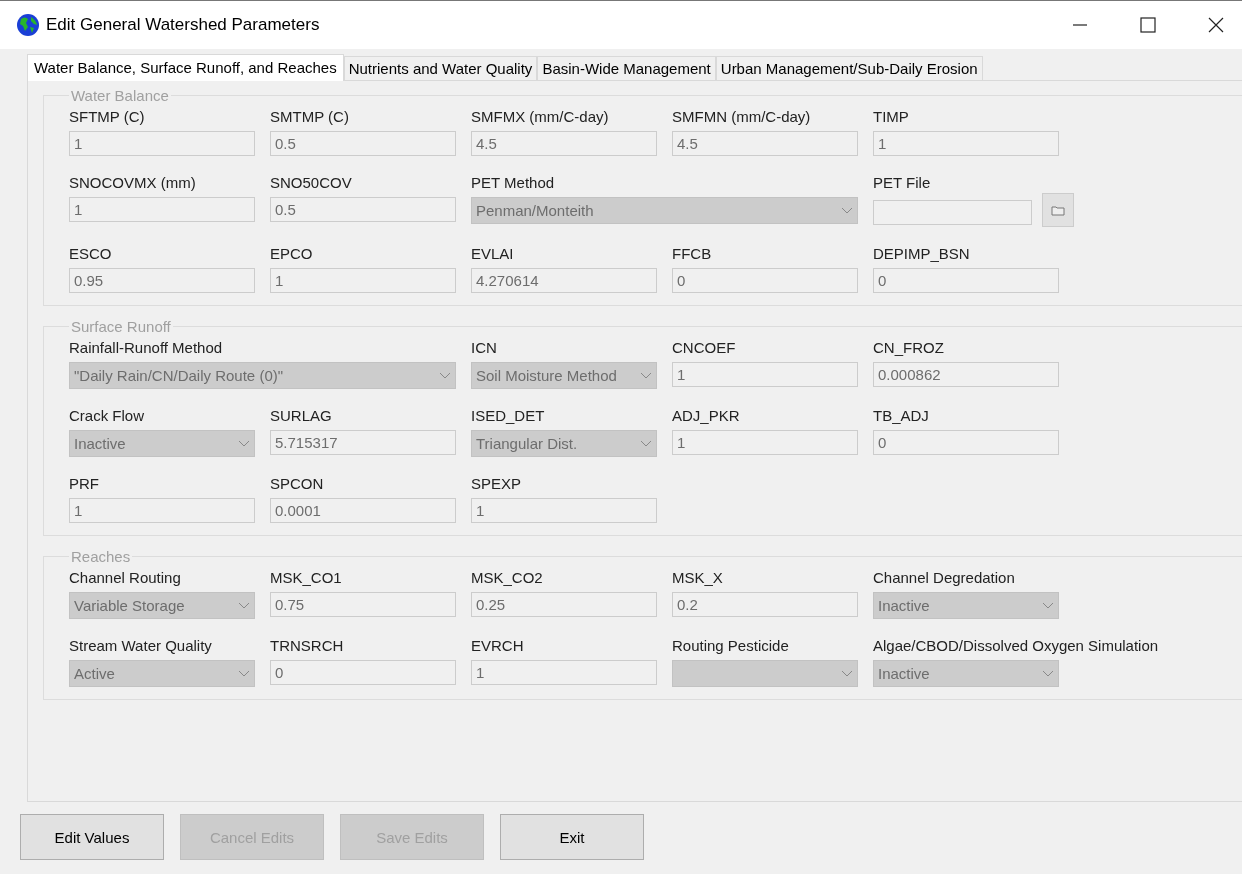 The height and width of the screenshot is (874, 1242). What do you see at coordinates (132, 182) in the screenshot?
I see `field-label: SNOCOVMX (mm)` at bounding box center [132, 182].